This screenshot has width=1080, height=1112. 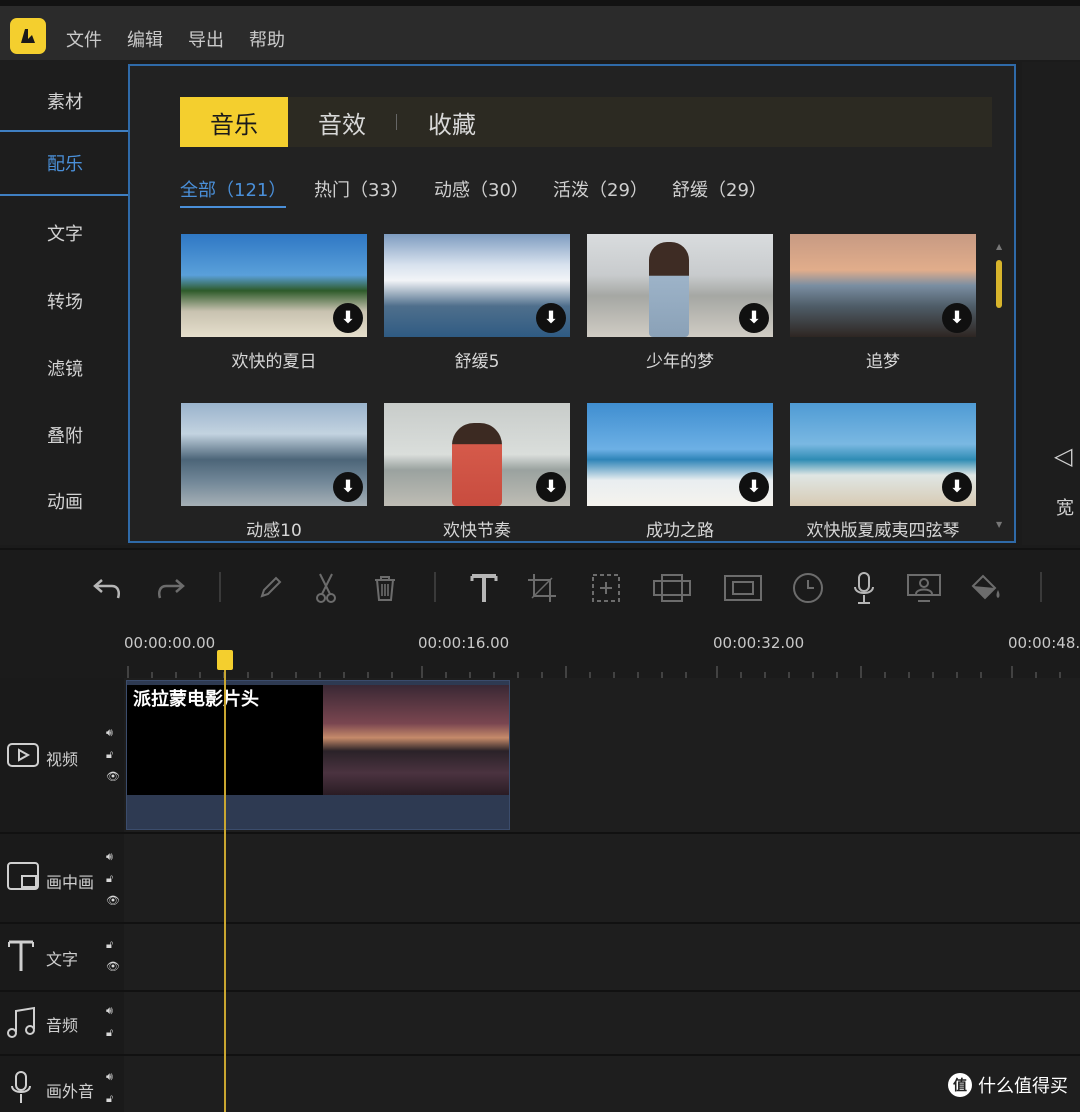 What do you see at coordinates (719, 189) in the screenshot?
I see `filter-soothing: 舒缓（29）` at bounding box center [719, 189].